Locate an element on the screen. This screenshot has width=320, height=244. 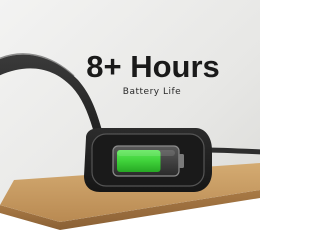
headline: 8+ Hours is located at coordinates (153, 66).